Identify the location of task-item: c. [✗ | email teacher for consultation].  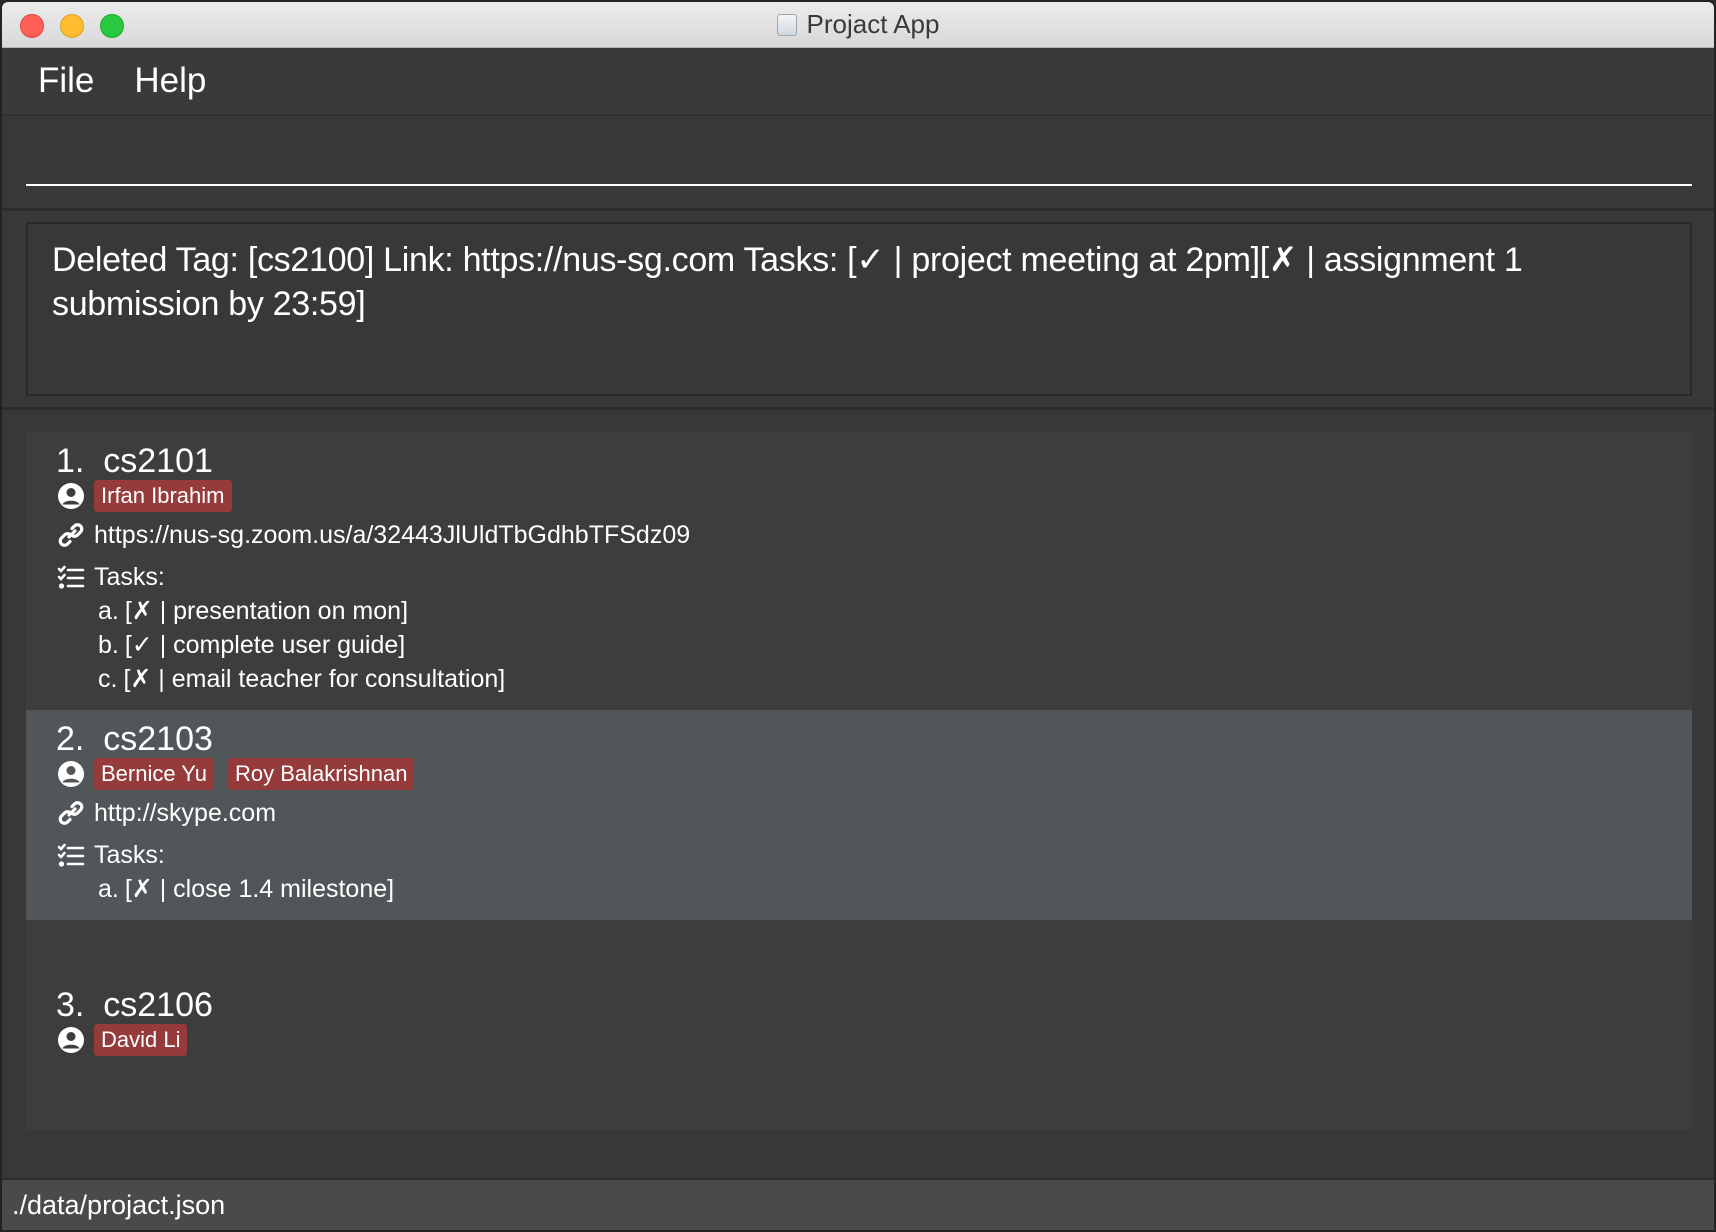
(302, 679).